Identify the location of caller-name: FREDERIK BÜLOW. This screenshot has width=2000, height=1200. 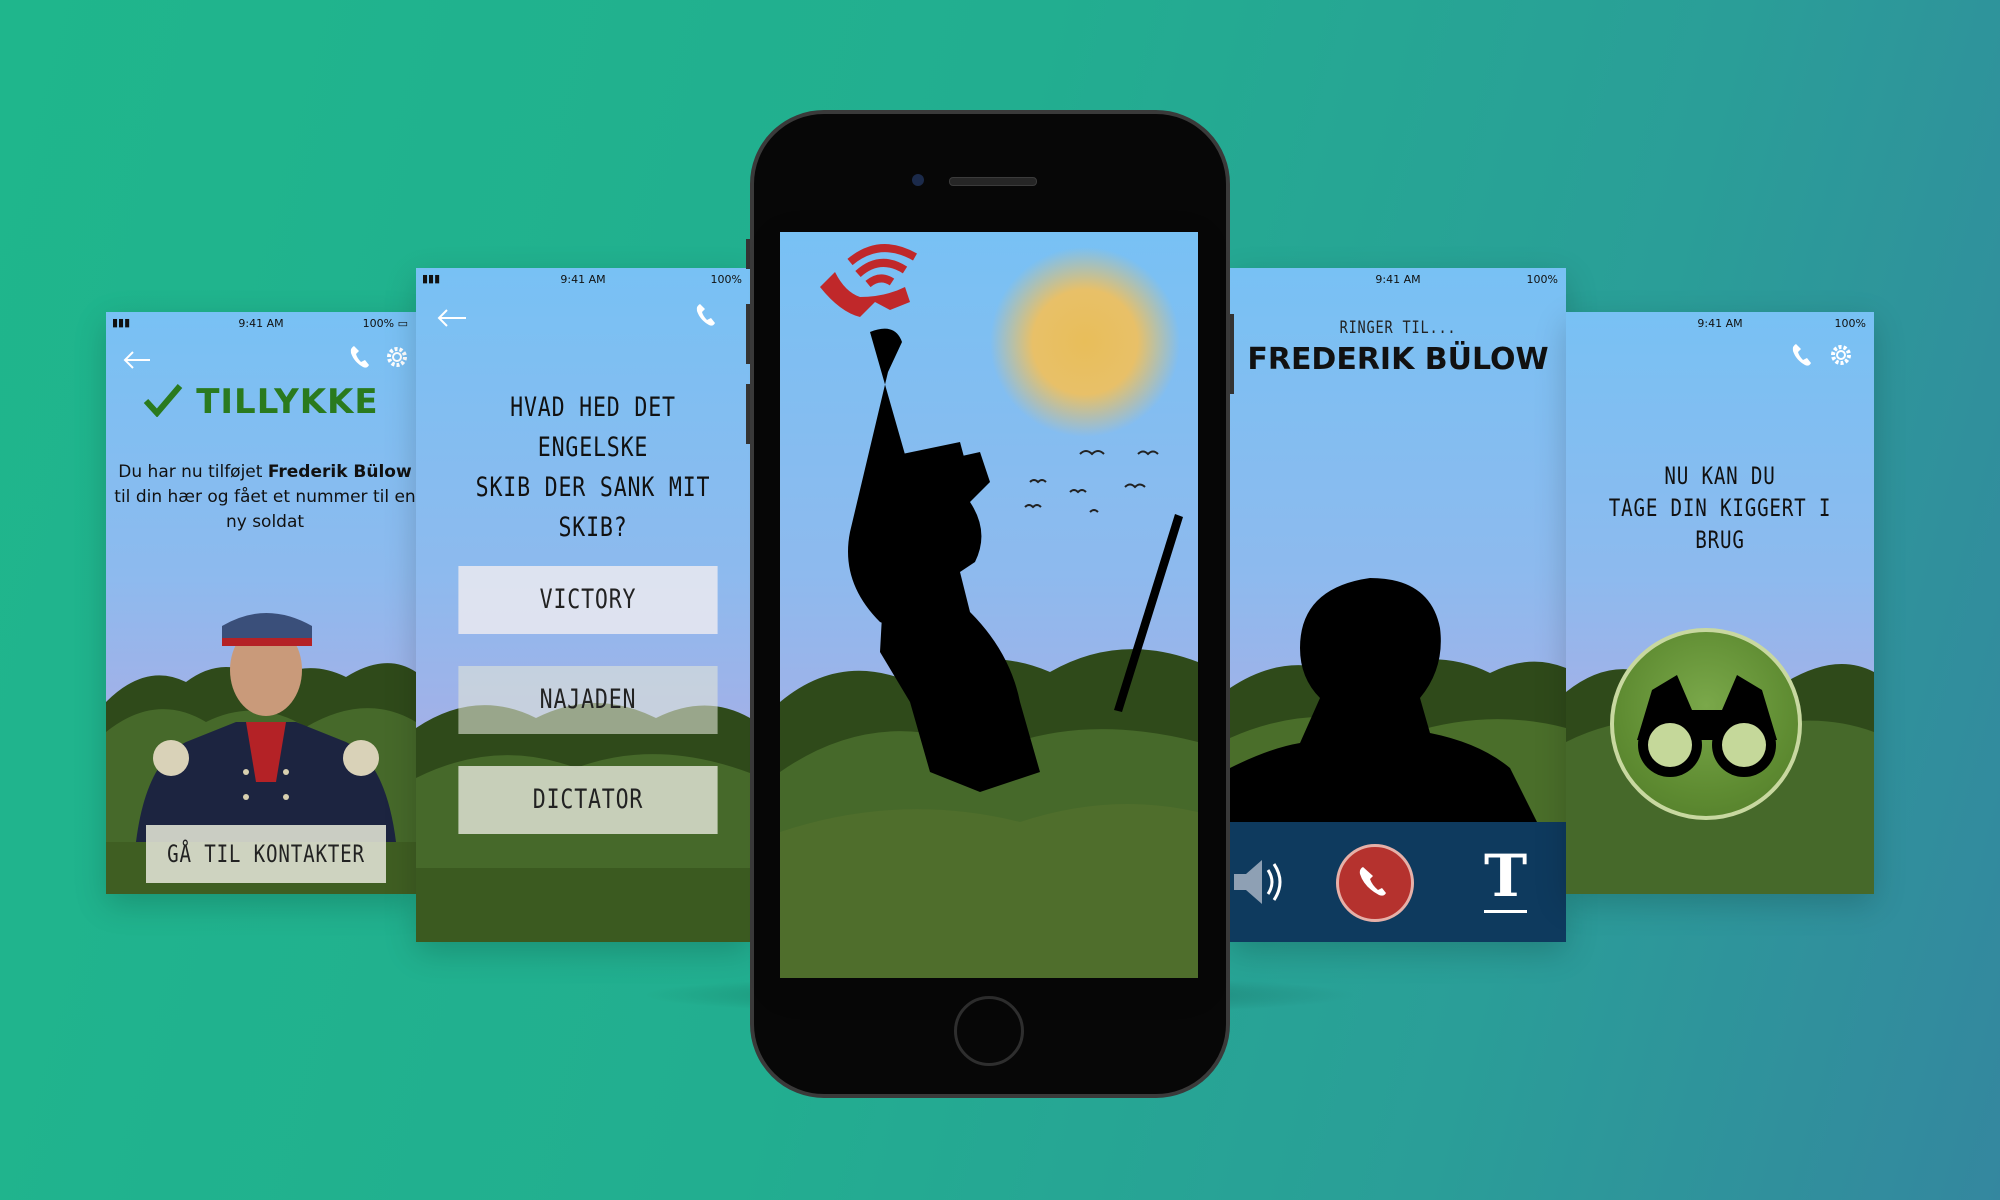
(1398, 359).